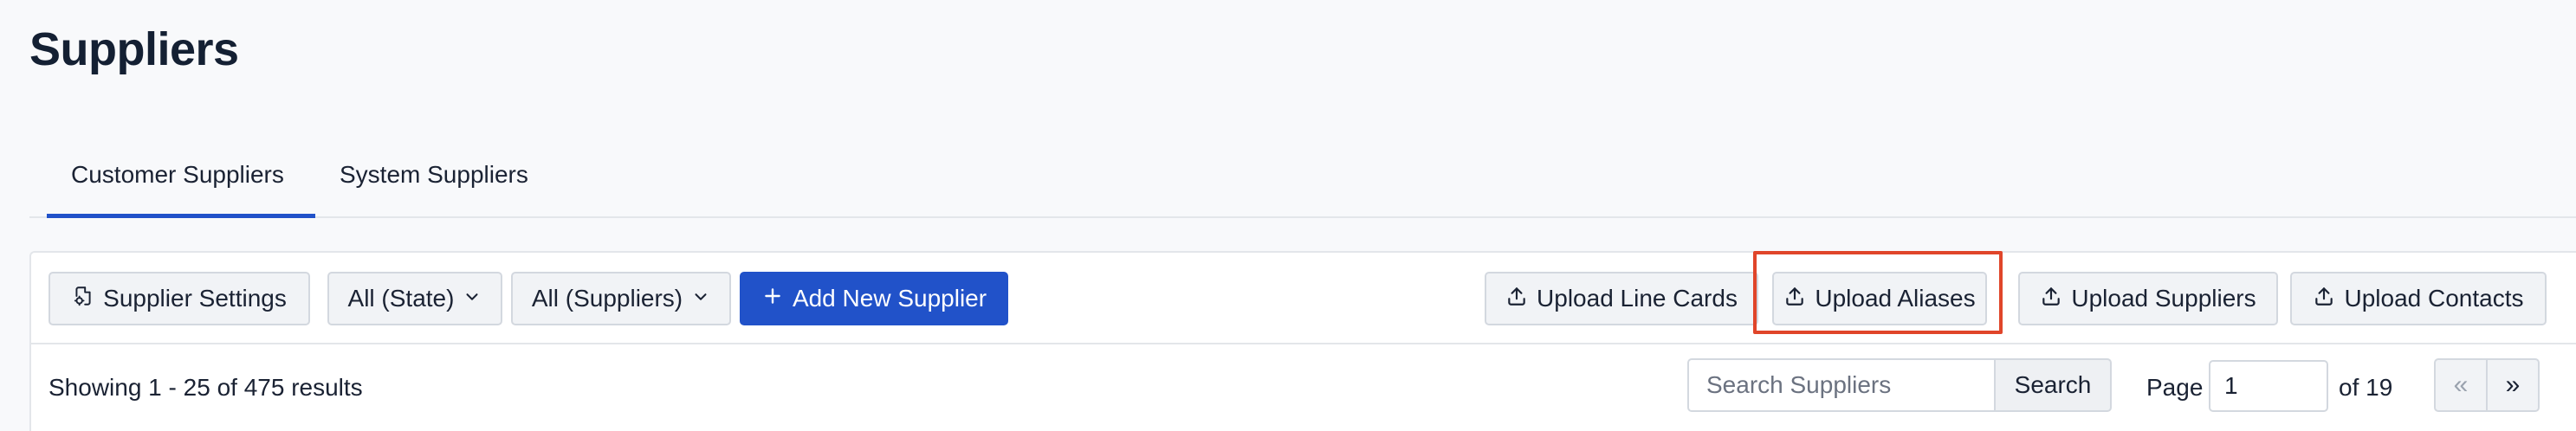  Describe the element at coordinates (434, 175) in the screenshot. I see `tab-system-suppliers: System Suppliers` at that location.